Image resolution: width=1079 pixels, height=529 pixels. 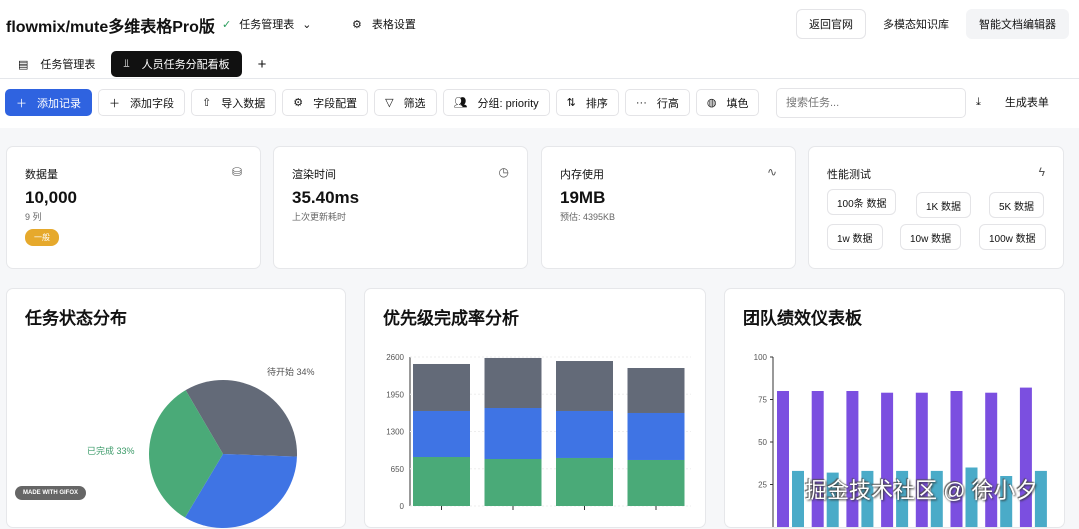 What do you see at coordinates (68, 65) in the screenshot?
I see `tab-label: 任务管理表` at bounding box center [68, 65].